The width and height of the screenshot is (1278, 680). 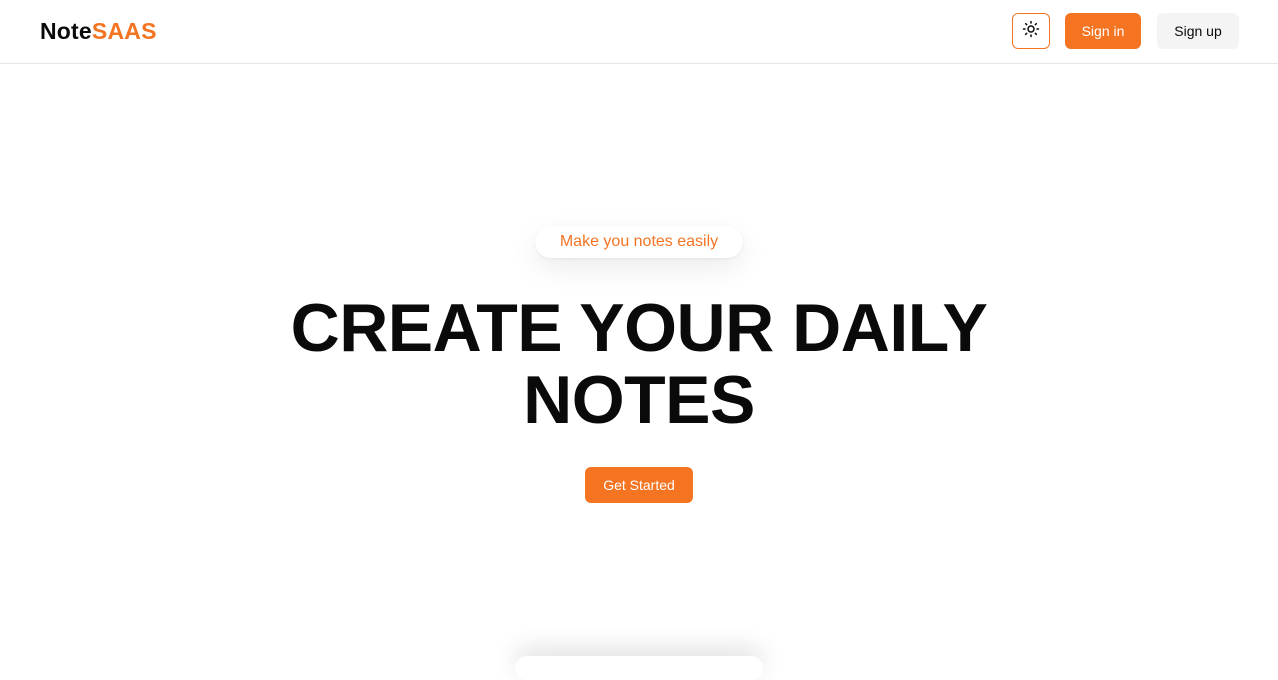 I want to click on logo: NoteSAAS, so click(x=98, y=31).